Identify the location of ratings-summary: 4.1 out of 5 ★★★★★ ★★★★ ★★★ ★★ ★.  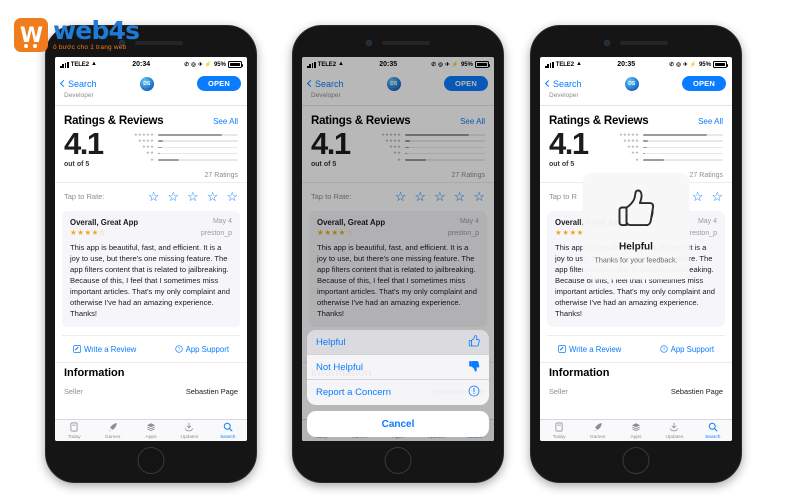
(636, 147).